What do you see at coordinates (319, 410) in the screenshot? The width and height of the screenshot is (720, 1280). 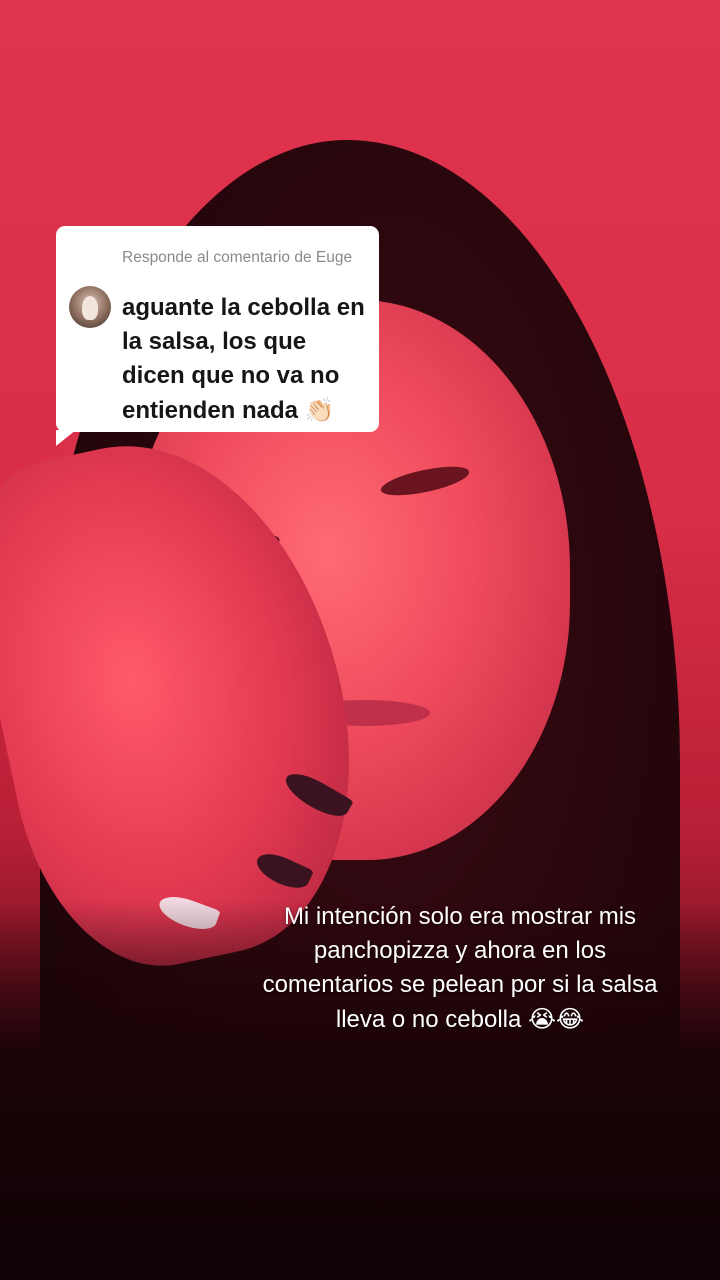 I see `clap-emoji-icon: 👏🏻` at bounding box center [319, 410].